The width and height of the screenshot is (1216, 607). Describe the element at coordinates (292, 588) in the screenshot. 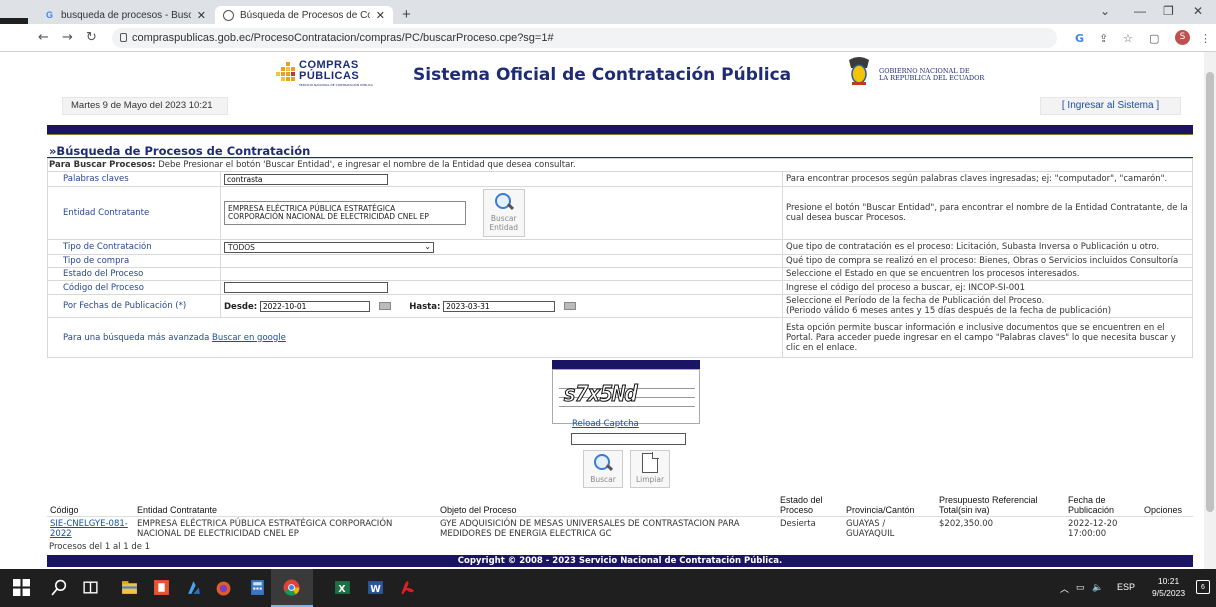

I see `chrome-taskbar-active` at that location.